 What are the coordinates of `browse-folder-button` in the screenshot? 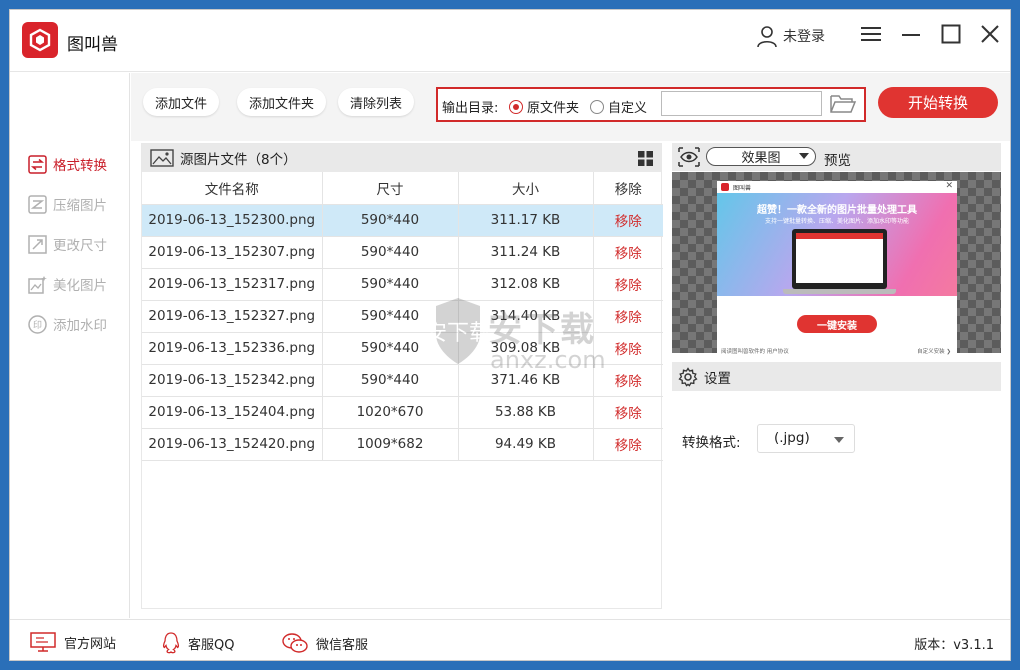 It's located at (843, 104).